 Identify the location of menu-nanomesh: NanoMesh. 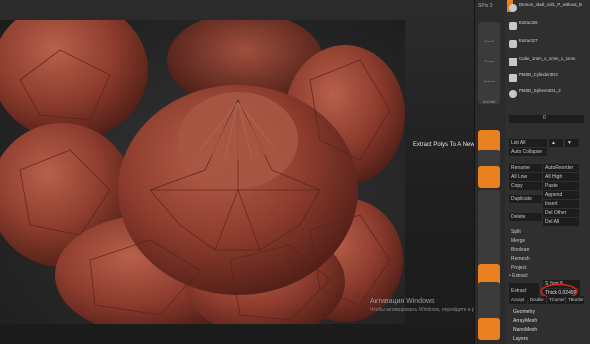
(525, 330).